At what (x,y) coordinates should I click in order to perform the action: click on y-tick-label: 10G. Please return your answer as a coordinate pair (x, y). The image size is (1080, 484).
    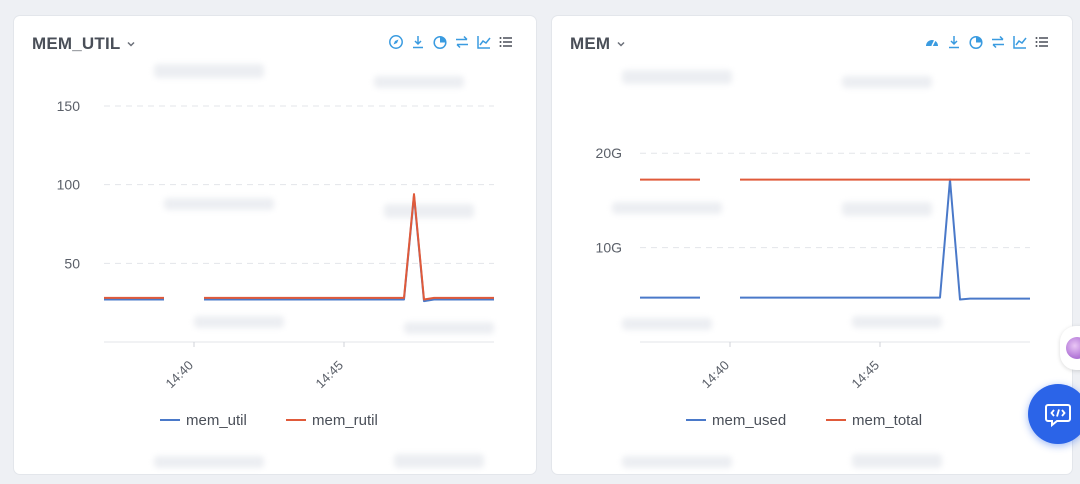
    Looking at the image, I should click on (609, 248).